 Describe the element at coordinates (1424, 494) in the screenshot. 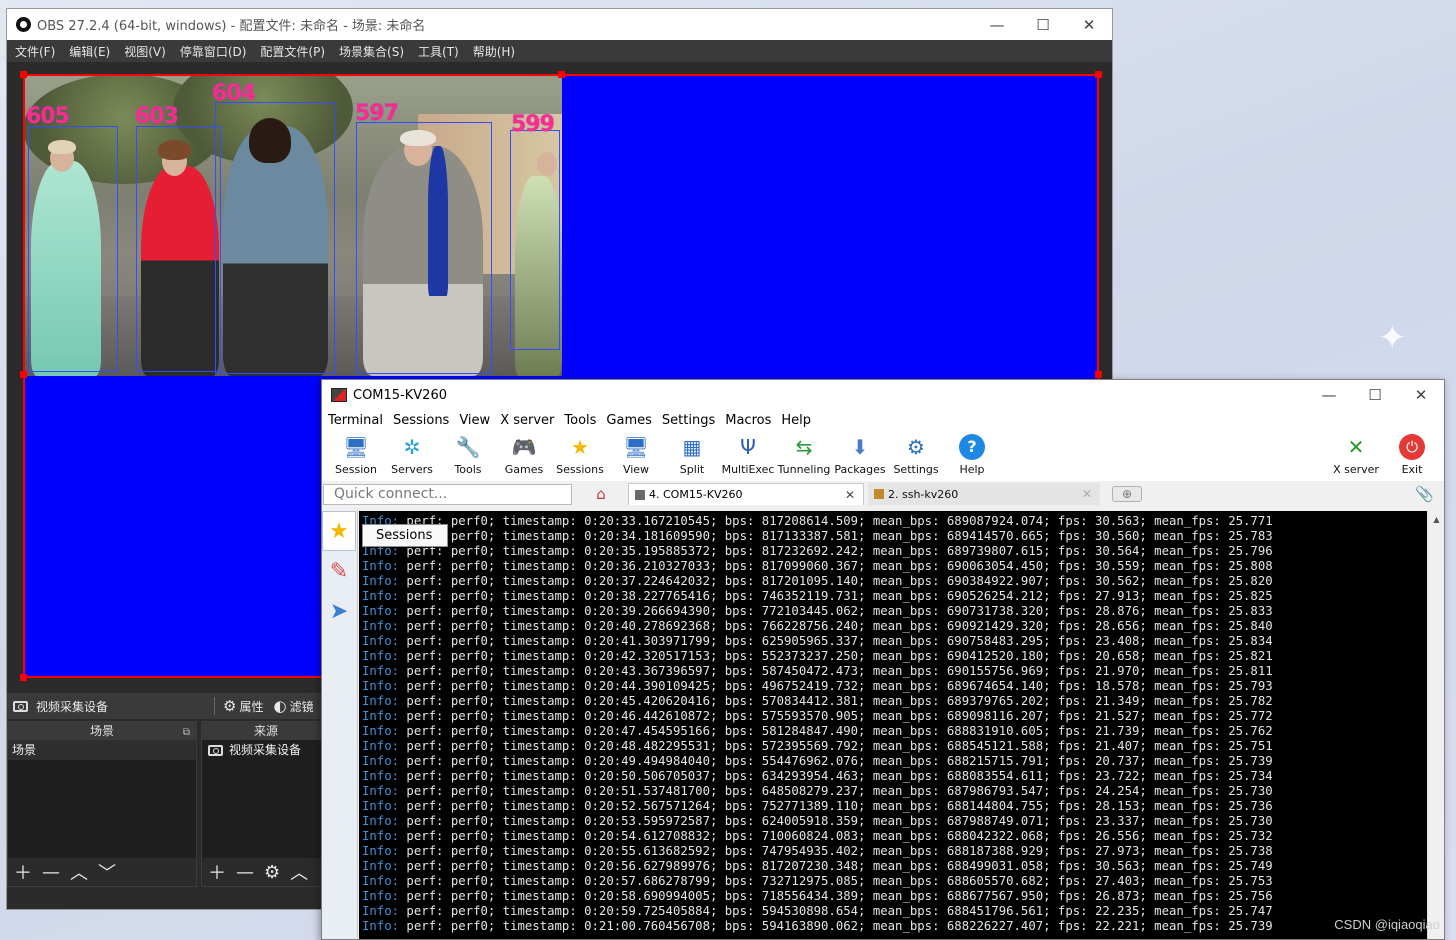

I see `paperclip-icon: 📎` at that location.